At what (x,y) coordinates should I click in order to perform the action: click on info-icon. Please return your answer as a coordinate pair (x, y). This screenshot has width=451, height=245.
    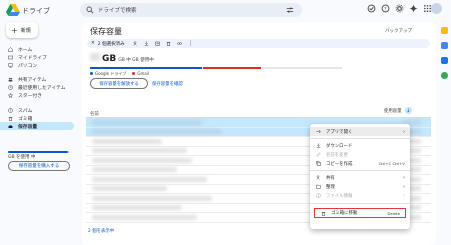
    Looking at the image, I should click on (318, 195).